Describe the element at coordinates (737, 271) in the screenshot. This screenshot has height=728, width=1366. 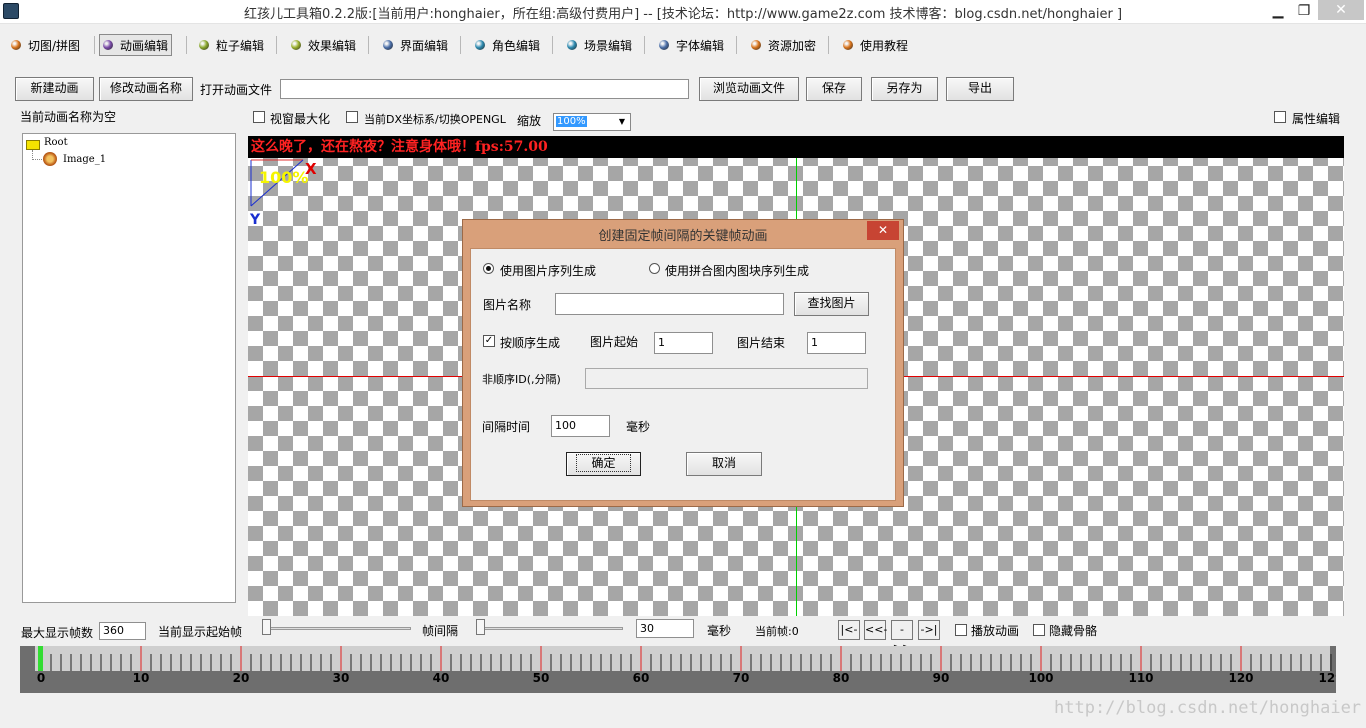
I see `radio-atlas-sequence-label: 使用拼合图内图块序列生成` at that location.